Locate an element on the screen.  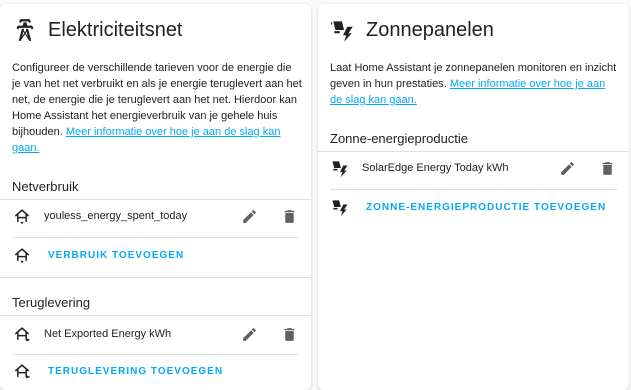
add-consumption-button: VERBRUIK TOEVOEGEN is located at coordinates (116, 255).